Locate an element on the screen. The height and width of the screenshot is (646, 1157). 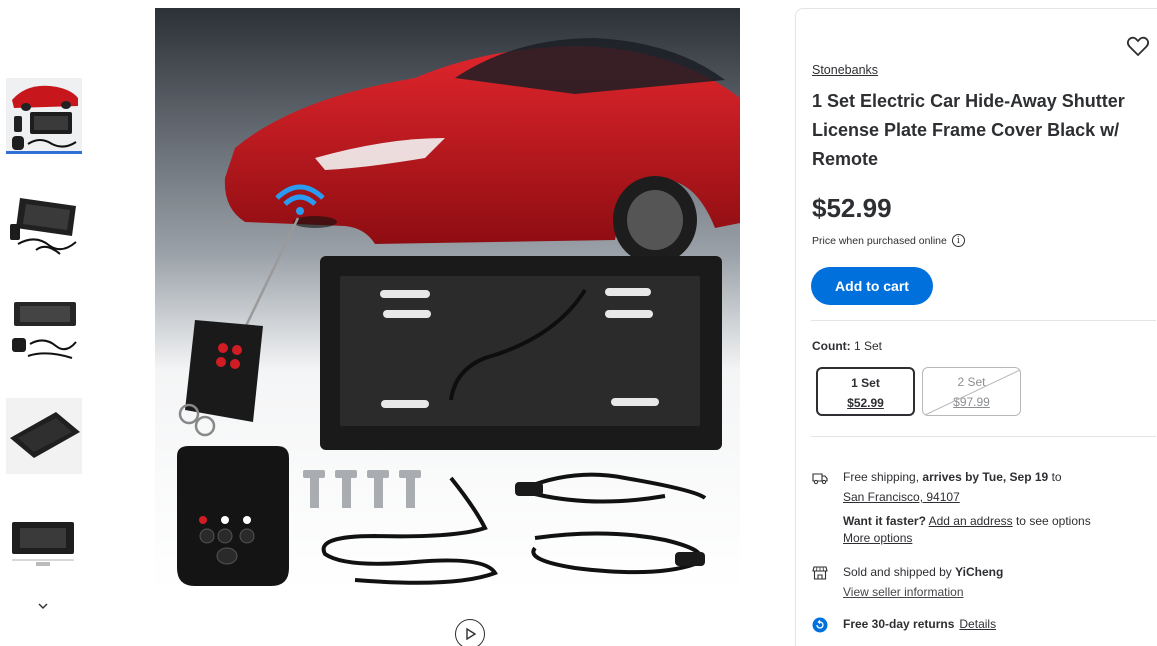
price-note-text: Price when purchased online is located at coordinates (879, 240).